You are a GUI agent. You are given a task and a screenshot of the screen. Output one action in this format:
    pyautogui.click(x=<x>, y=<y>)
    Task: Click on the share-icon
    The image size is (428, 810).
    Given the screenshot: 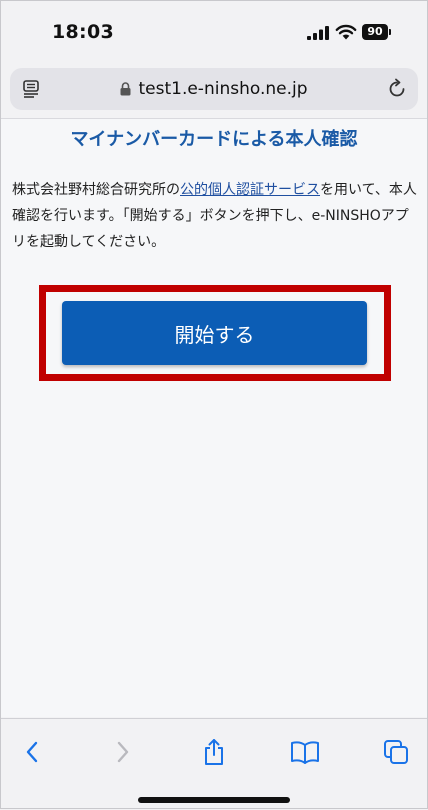 What is the action you would take?
    pyautogui.click(x=214, y=752)
    